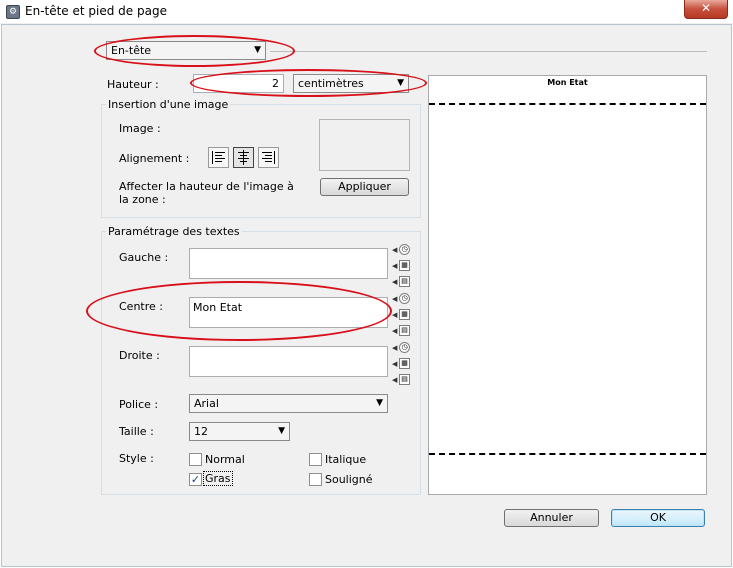  Describe the element at coordinates (288, 361) in the screenshot. I see `right-text-input` at that location.